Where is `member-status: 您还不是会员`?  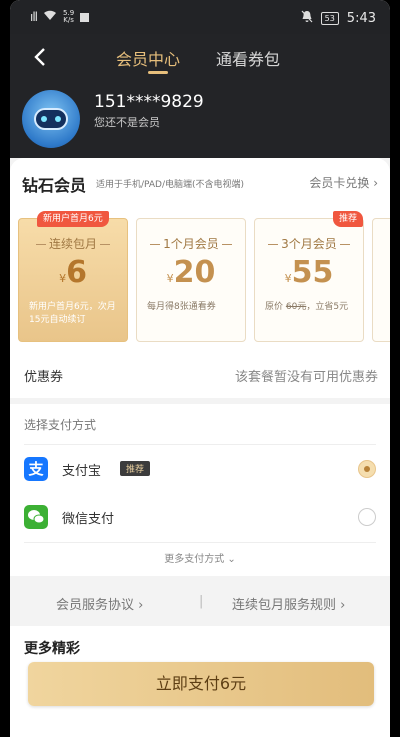 member-status: 您还不是会员 is located at coordinates (127, 122).